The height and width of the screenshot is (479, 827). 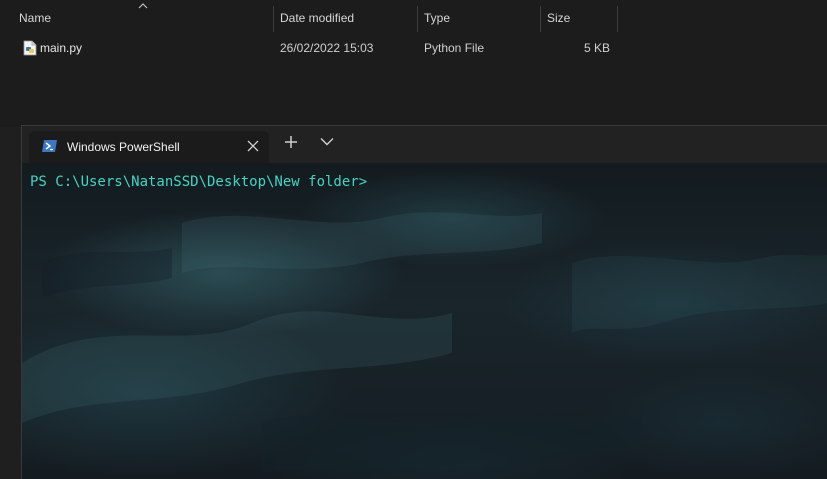 I want to click on close-icon, so click(x=253, y=146).